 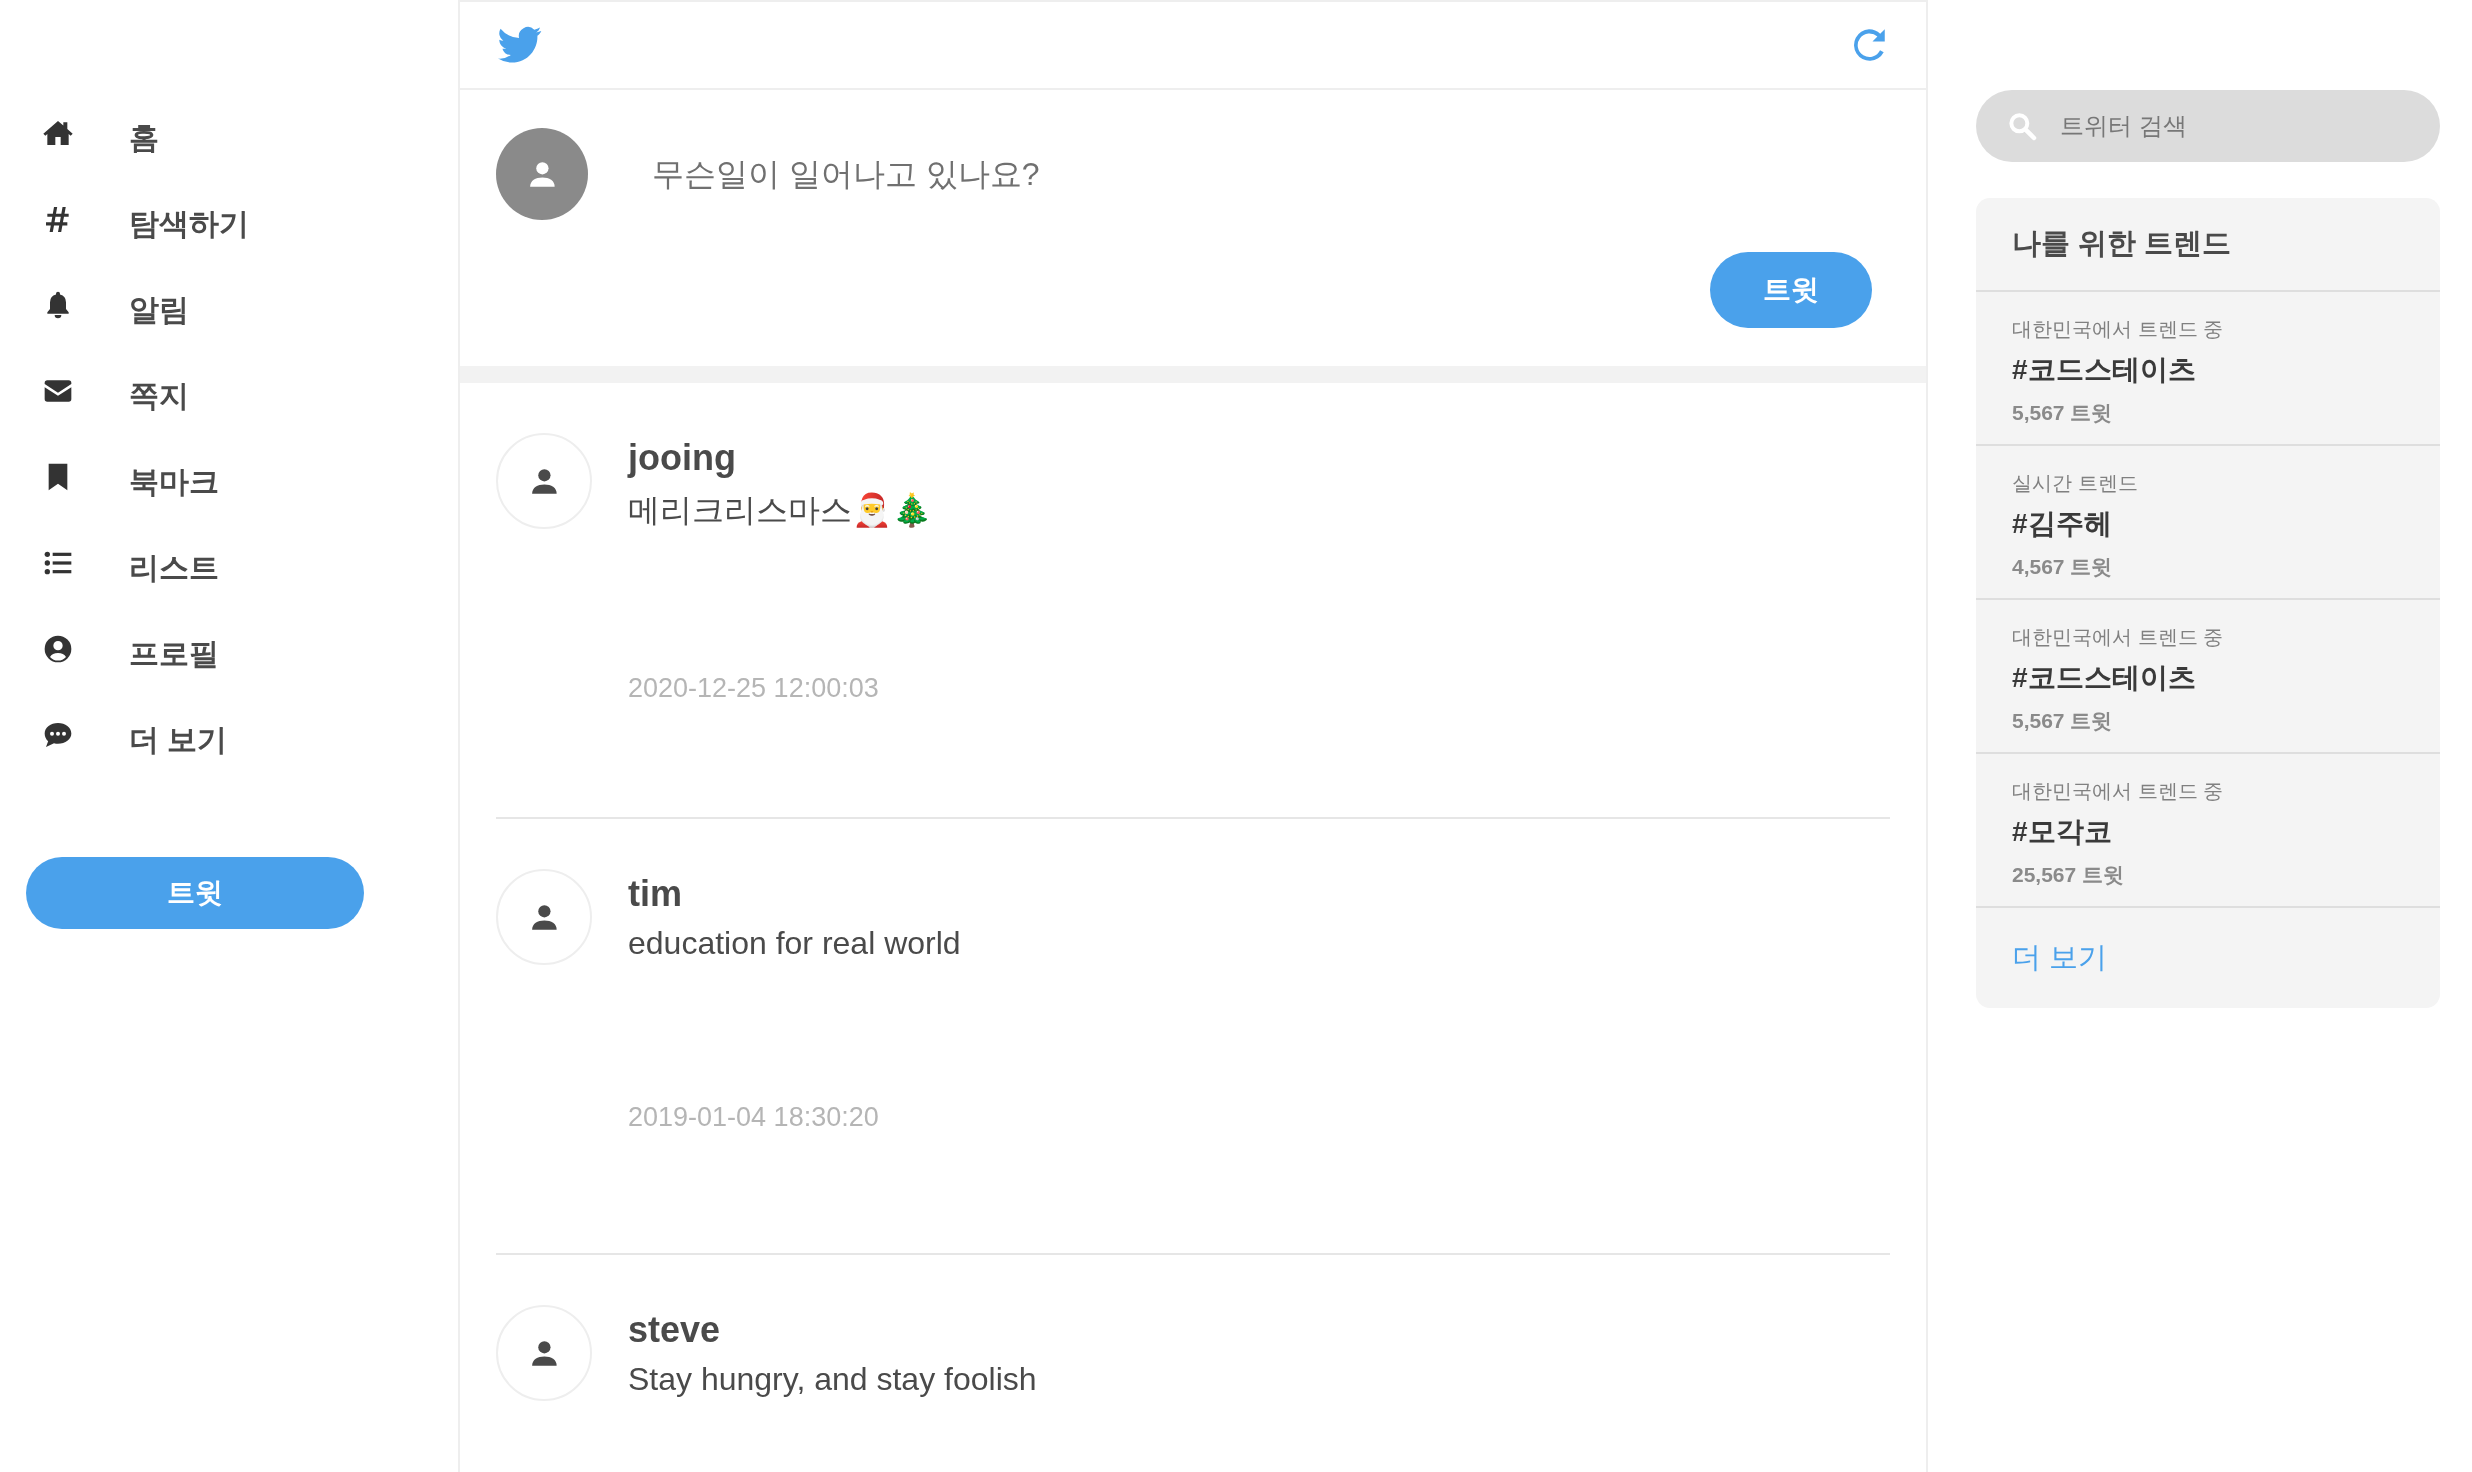 What do you see at coordinates (2208, 524) in the screenshot?
I see `trend-hashtag: #김주헤` at bounding box center [2208, 524].